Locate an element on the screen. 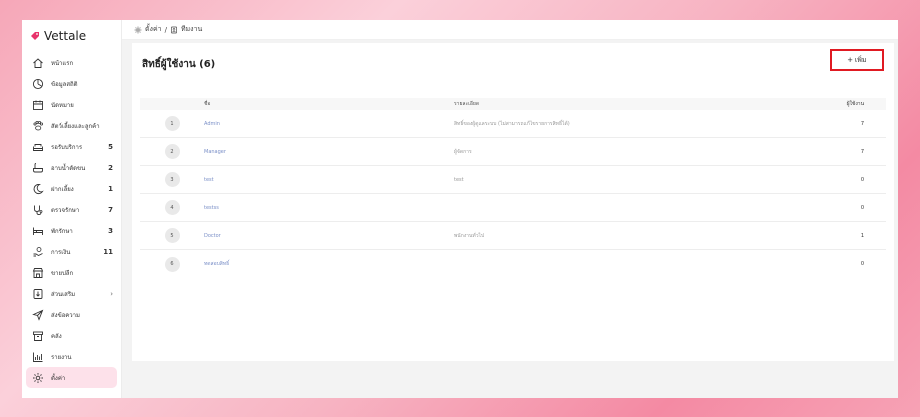 The height and width of the screenshot is (417, 920). sidebar-item-label: ส่งข้อความ is located at coordinates (66, 315).